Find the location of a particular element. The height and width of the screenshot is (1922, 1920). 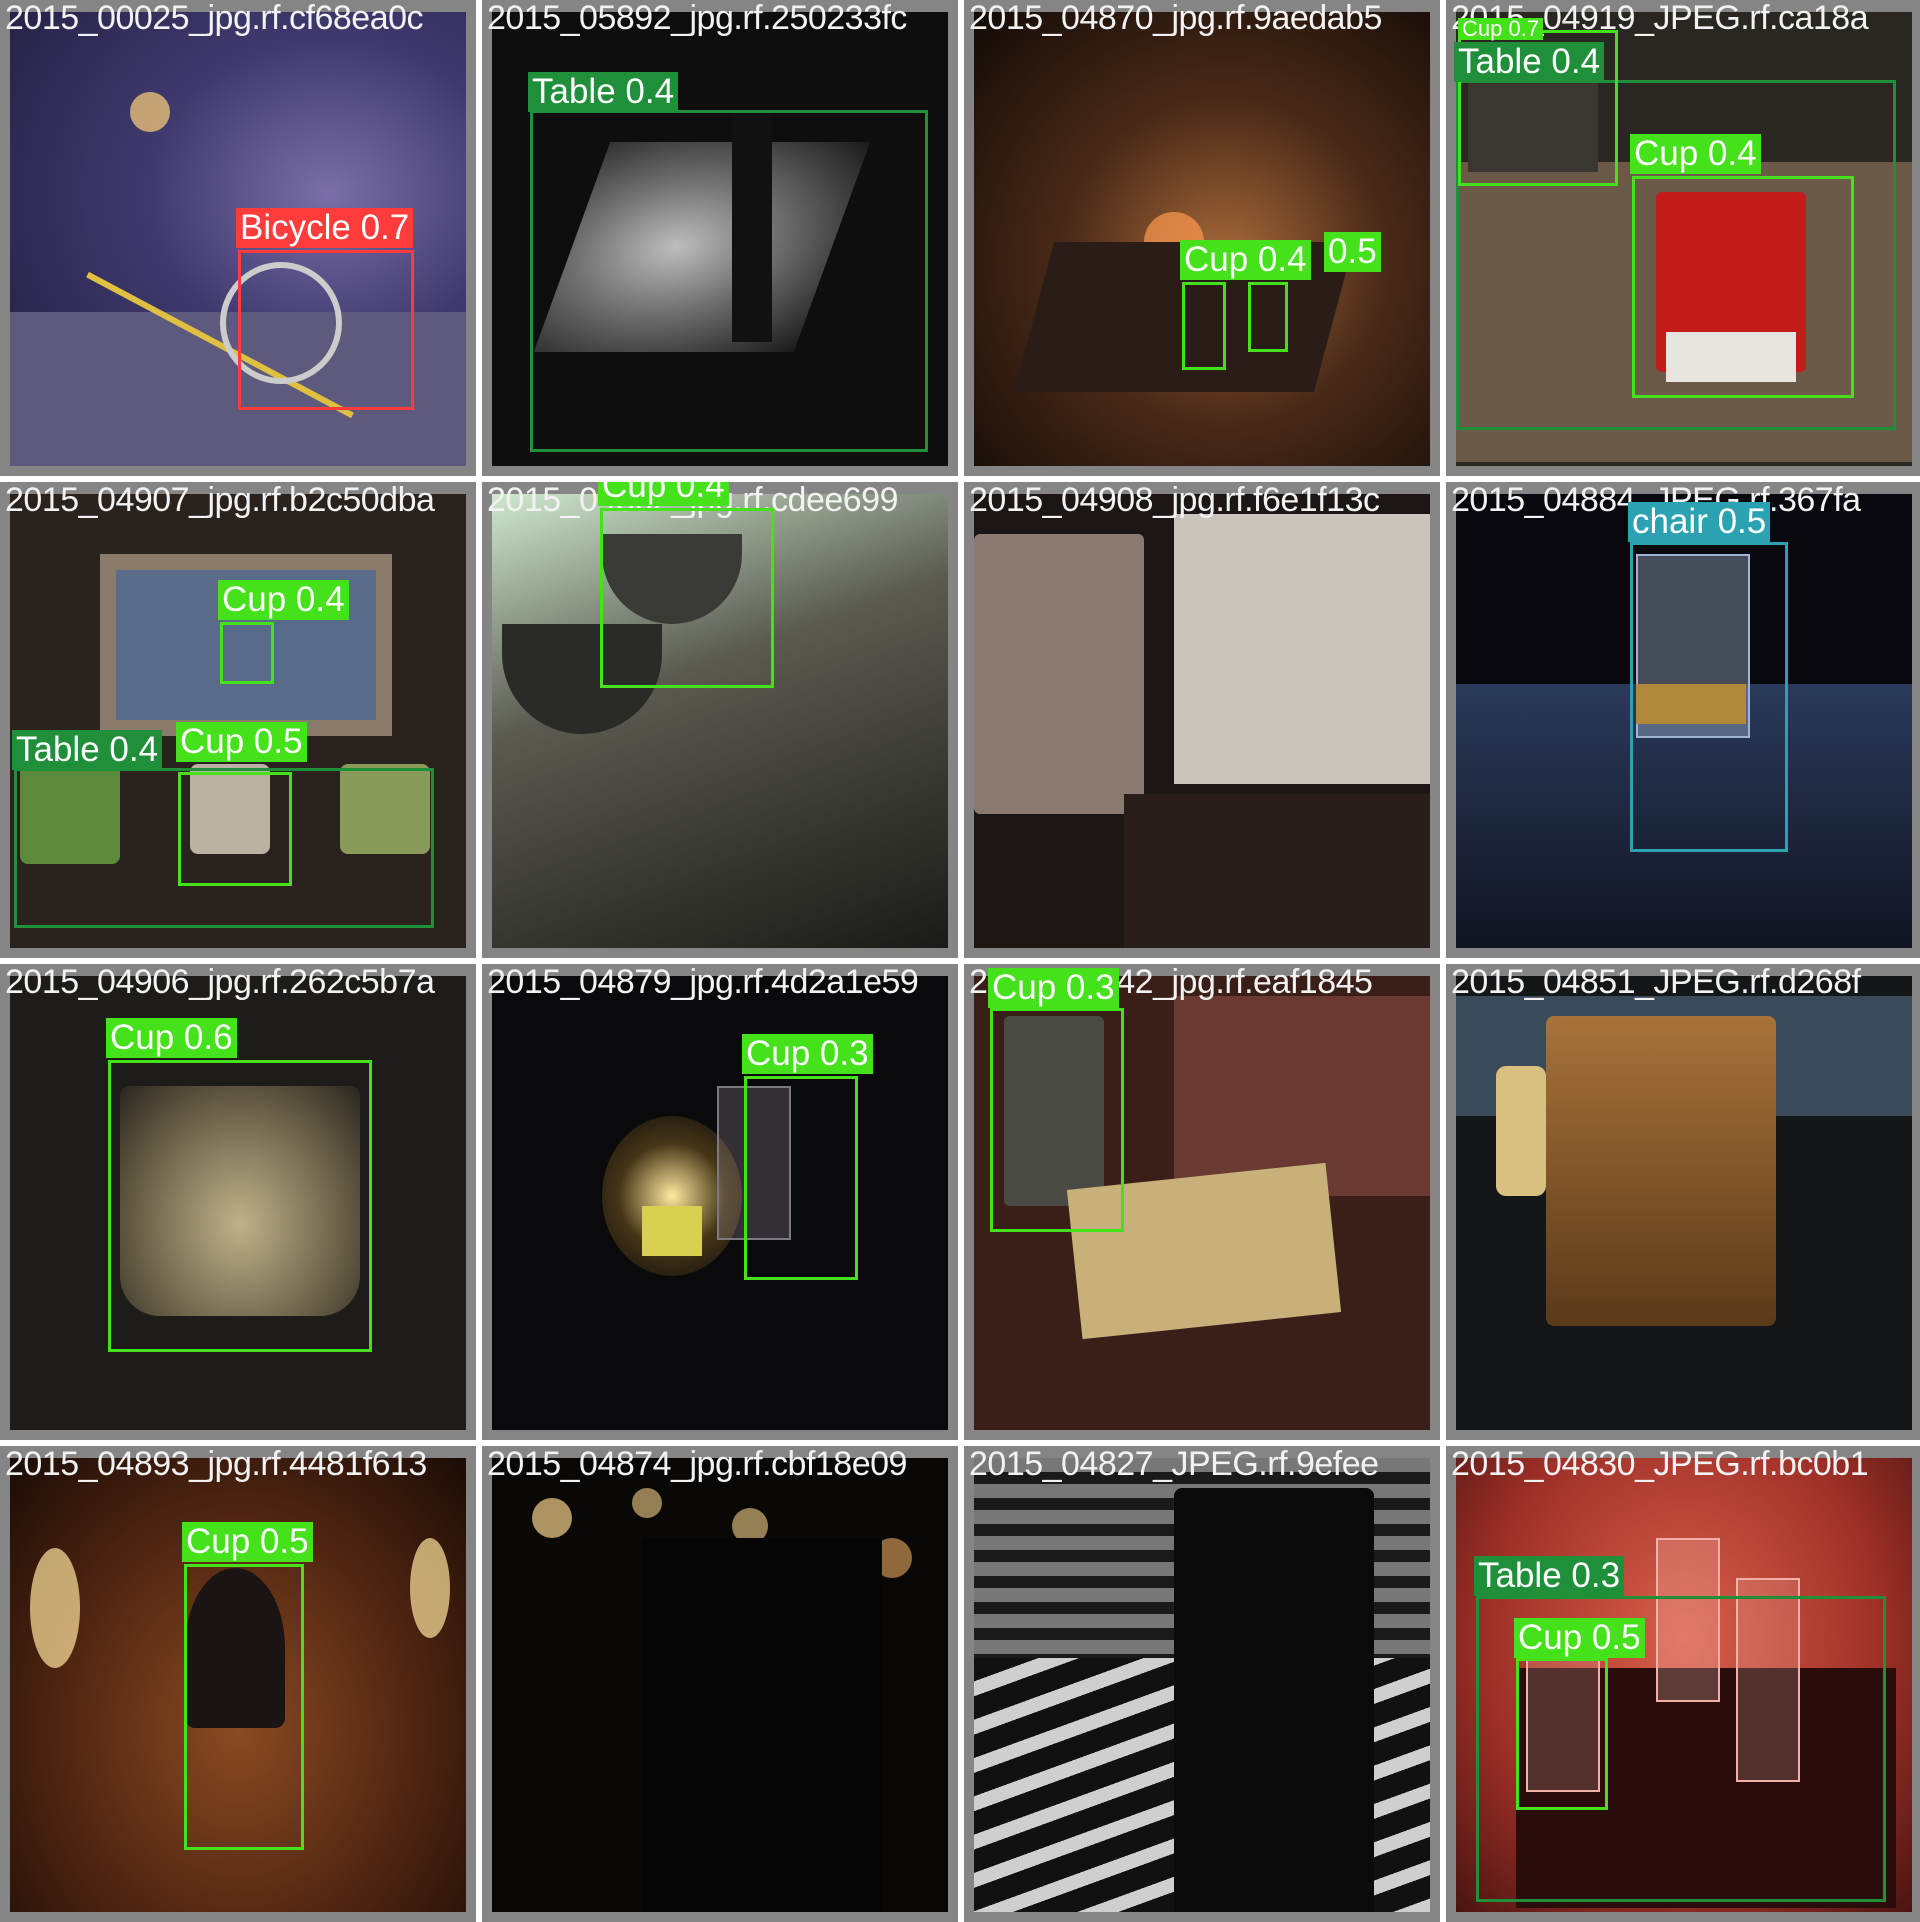

tile-9: 2015_04906_jpg.rf.262c5b7a Cup 0.6 is located at coordinates (238, 1202).